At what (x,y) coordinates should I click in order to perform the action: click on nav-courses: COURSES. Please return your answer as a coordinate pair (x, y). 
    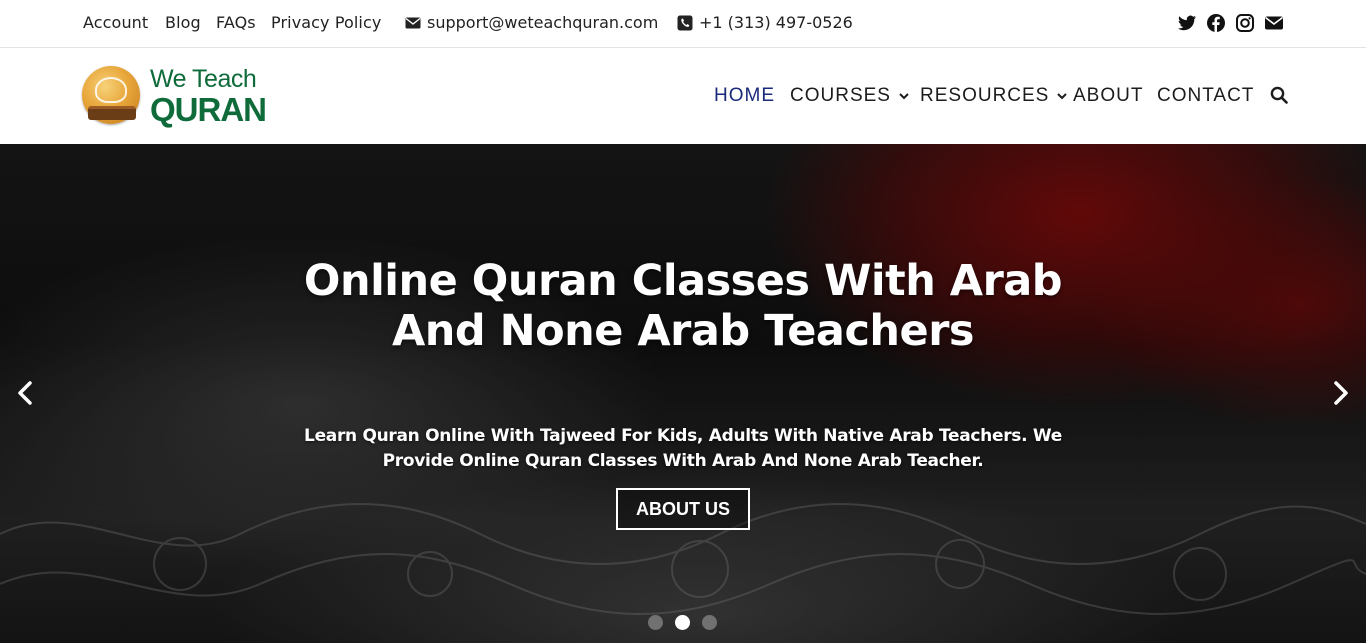
    Looking at the image, I should click on (849, 96).